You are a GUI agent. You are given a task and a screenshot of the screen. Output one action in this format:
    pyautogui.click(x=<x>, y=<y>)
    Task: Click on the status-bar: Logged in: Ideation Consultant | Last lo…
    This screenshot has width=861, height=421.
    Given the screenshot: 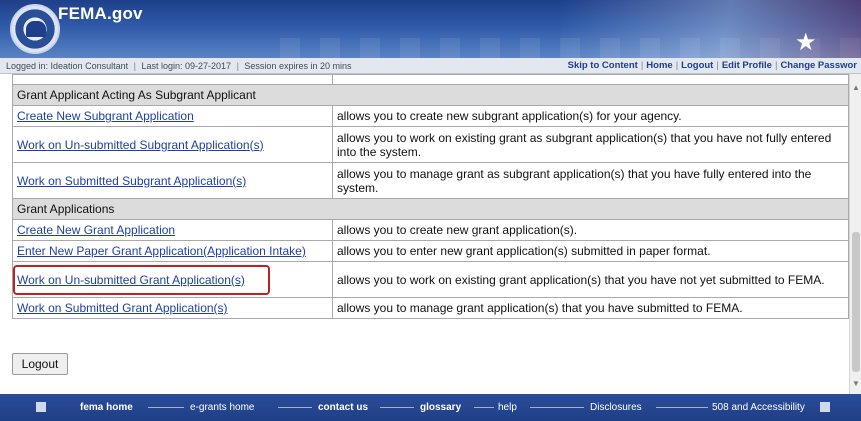 What is the action you would take?
    pyautogui.click(x=430, y=66)
    